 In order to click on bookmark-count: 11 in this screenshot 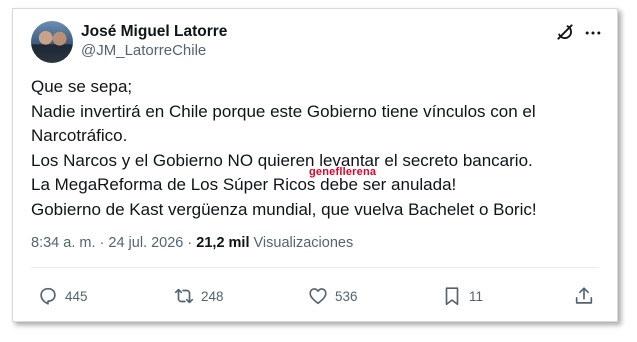, I will do `click(476, 296)`.